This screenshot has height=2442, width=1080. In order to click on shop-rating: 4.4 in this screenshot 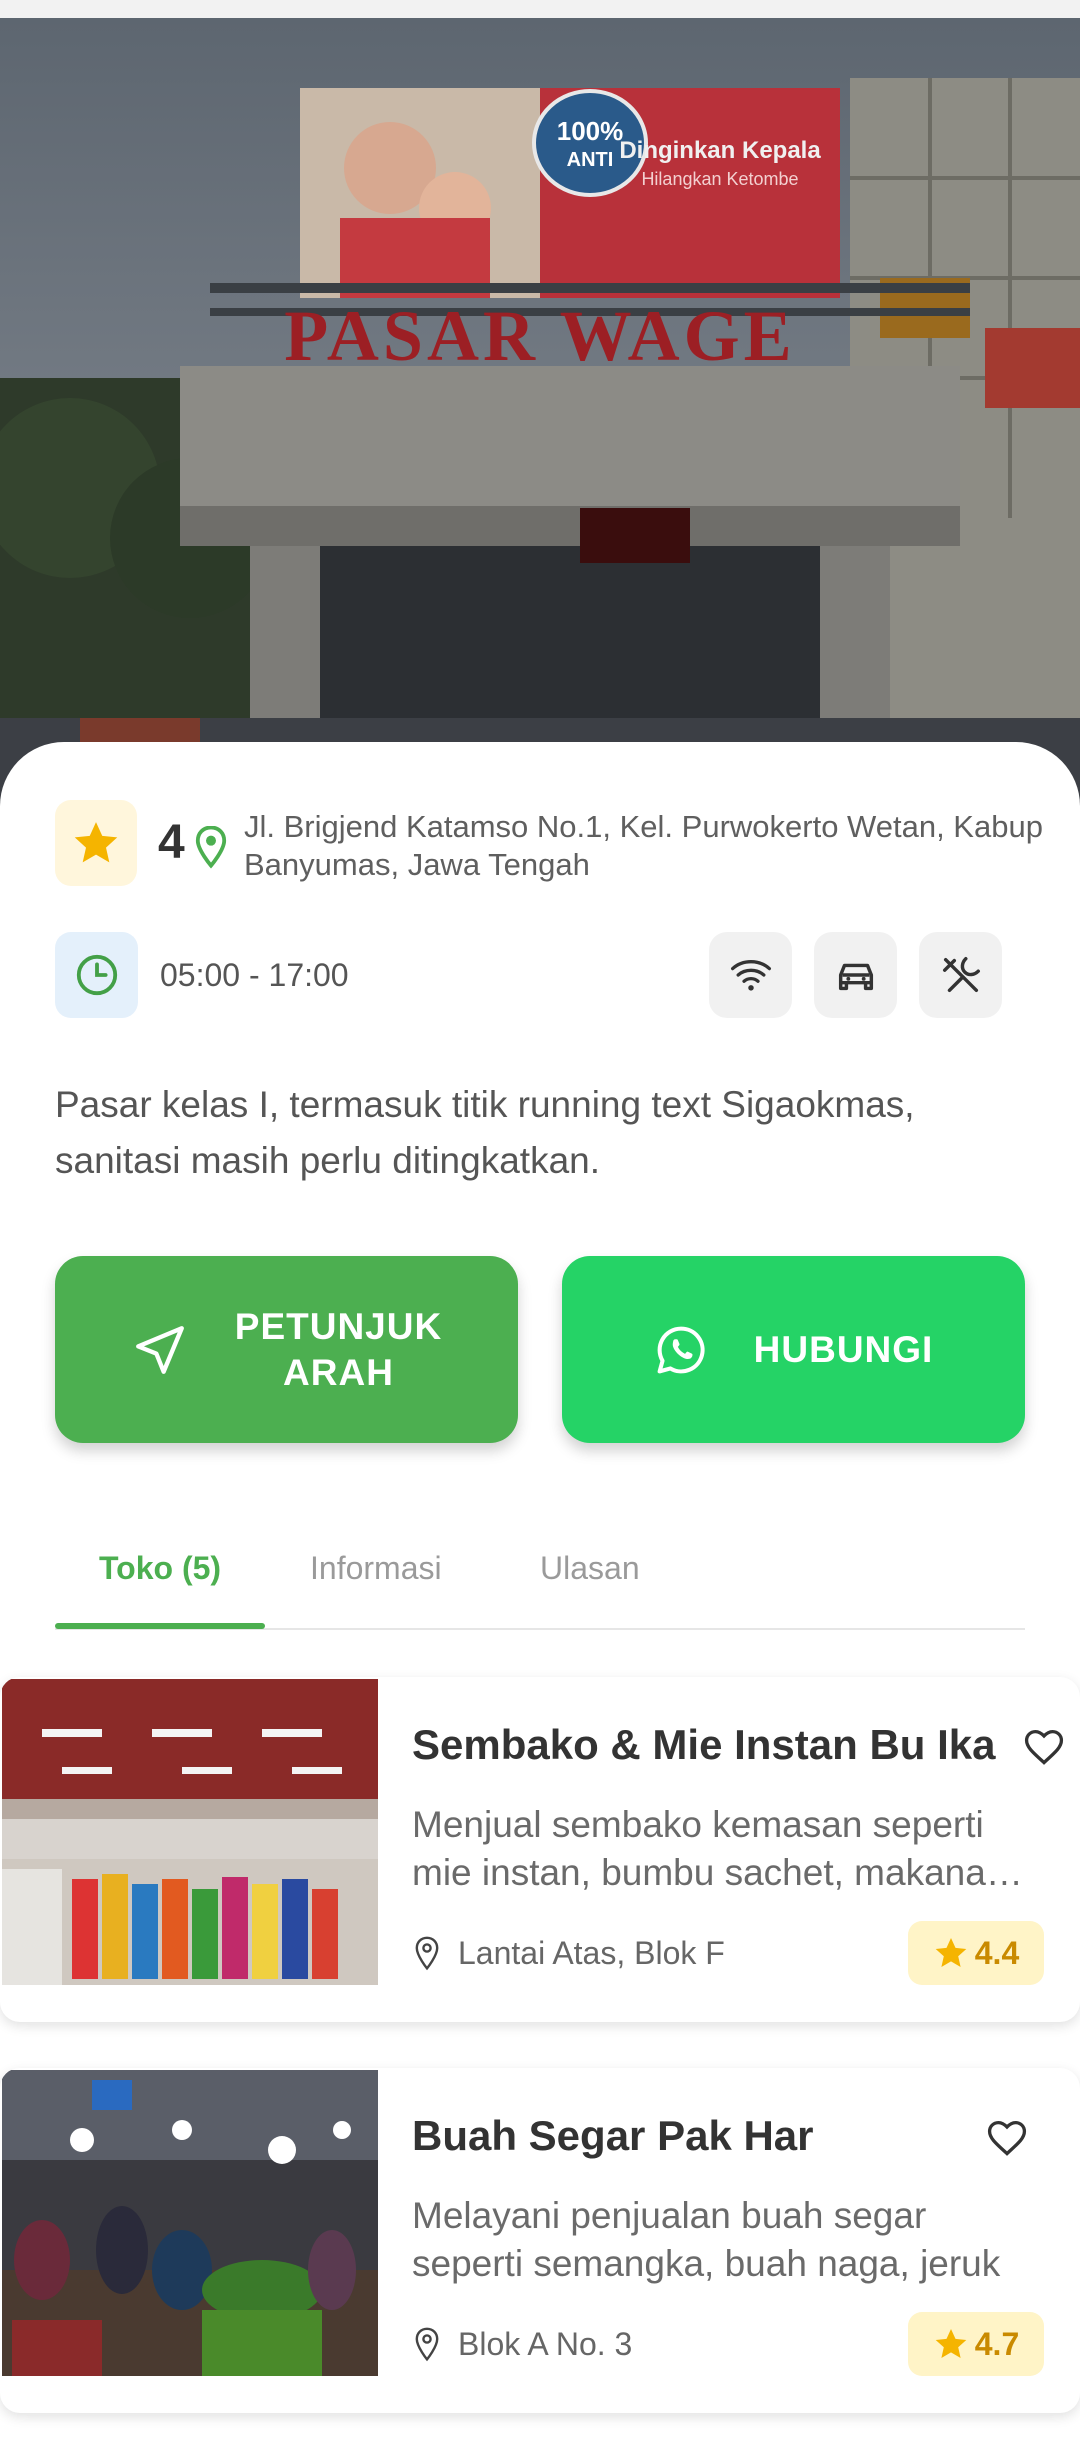, I will do `click(997, 1952)`.